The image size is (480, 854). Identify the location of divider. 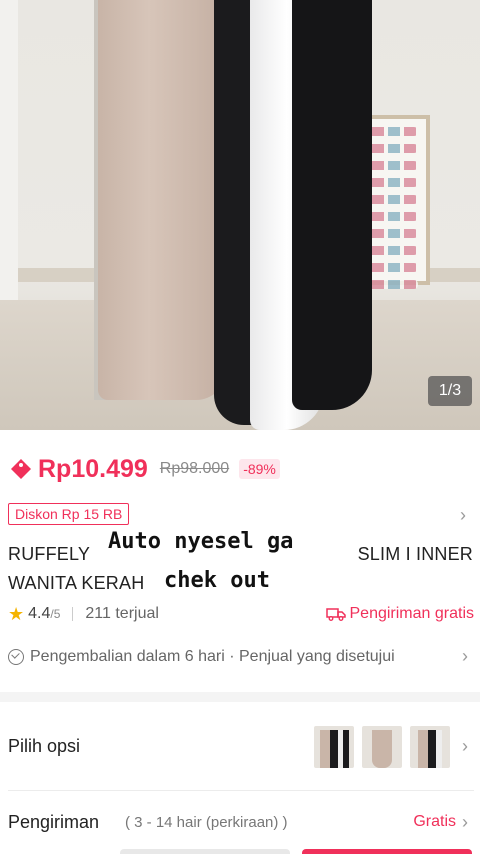
(73, 614).